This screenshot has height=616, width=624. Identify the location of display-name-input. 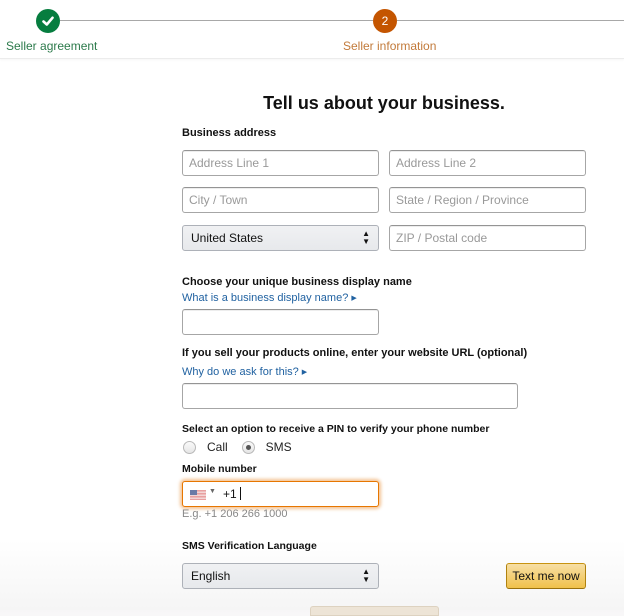
(280, 322).